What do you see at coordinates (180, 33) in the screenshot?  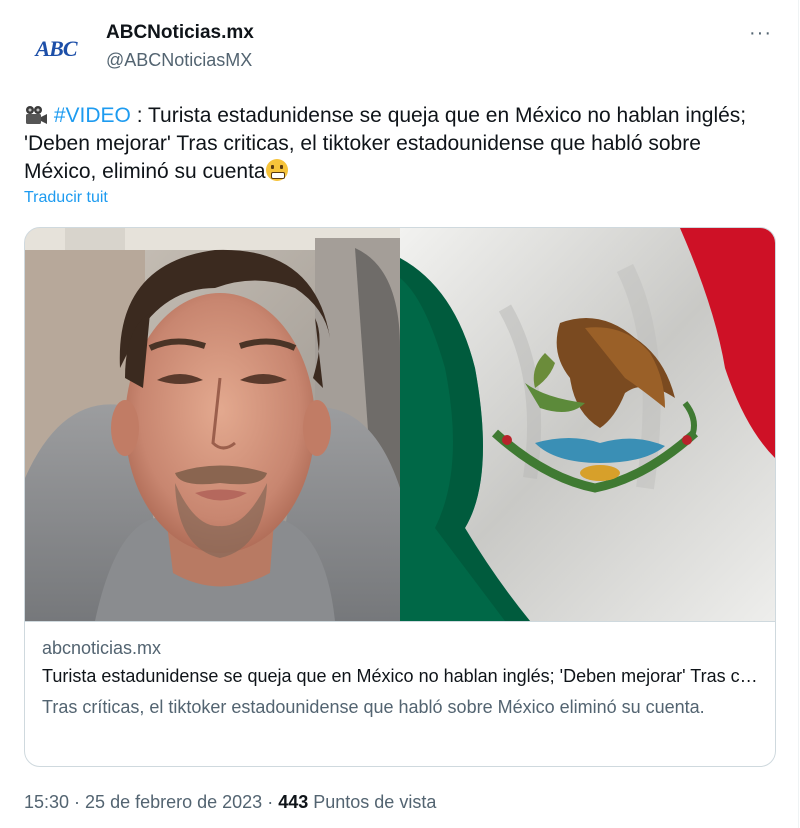 I see `account-name: ABCNoticias.mx` at bounding box center [180, 33].